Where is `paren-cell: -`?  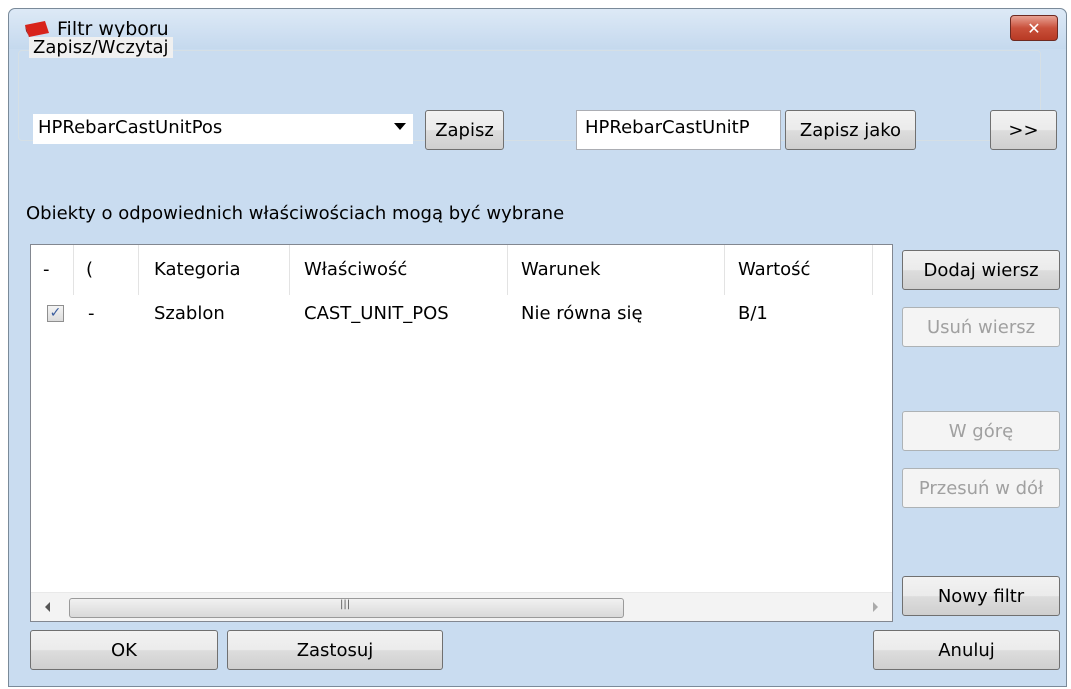
paren-cell: - is located at coordinates (91, 313).